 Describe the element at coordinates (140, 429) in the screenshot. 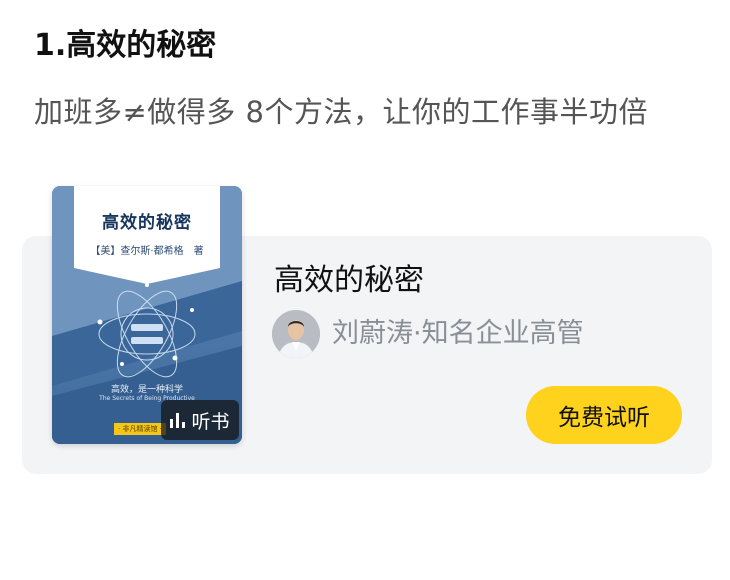

I see `cover-series-label: · 非凡精读馆 ·` at that location.